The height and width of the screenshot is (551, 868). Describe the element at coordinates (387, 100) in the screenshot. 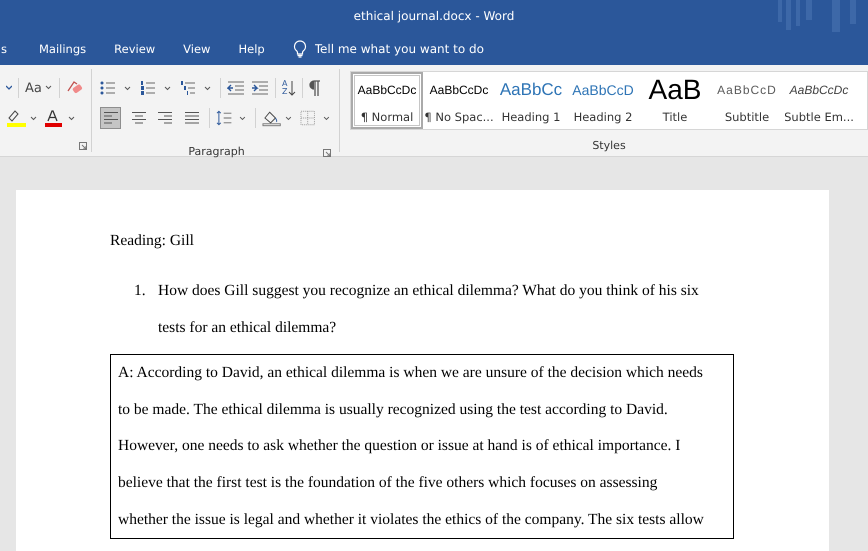

I see `style-option: AaBbCcDc ¶ Normal` at that location.